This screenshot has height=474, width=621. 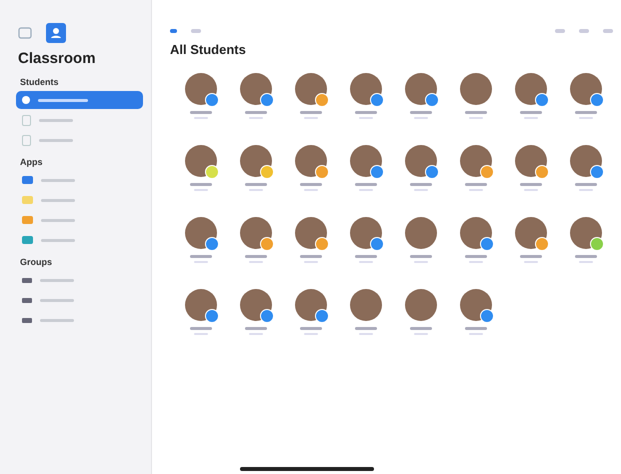 What do you see at coordinates (25, 33) in the screenshot?
I see `sidebar-toggle-icon` at bounding box center [25, 33].